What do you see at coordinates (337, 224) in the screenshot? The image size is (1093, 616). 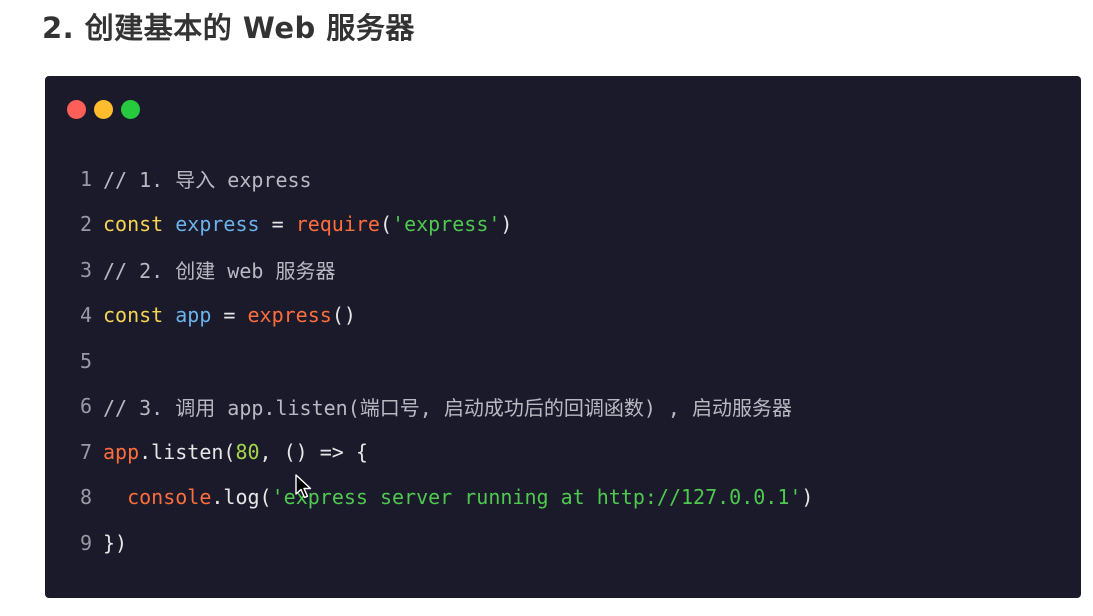 I see `code-token: require` at bounding box center [337, 224].